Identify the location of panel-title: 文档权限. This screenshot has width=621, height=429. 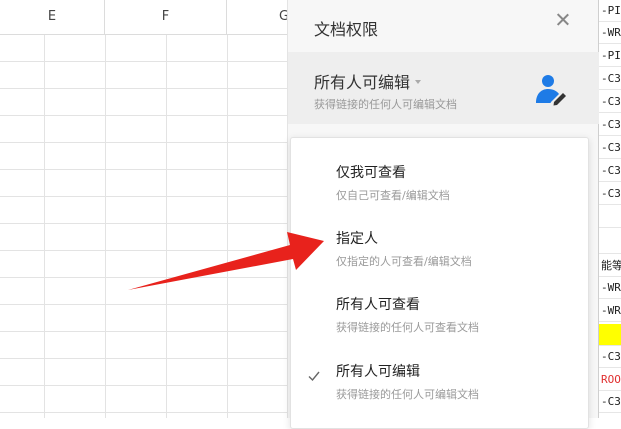
(346, 29).